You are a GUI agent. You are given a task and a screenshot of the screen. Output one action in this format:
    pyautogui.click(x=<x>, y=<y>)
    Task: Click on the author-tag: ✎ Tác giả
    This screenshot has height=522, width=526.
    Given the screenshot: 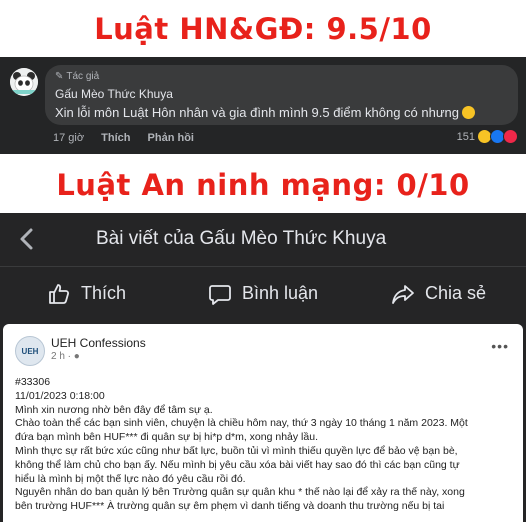 What is the action you would take?
    pyautogui.click(x=77, y=76)
    